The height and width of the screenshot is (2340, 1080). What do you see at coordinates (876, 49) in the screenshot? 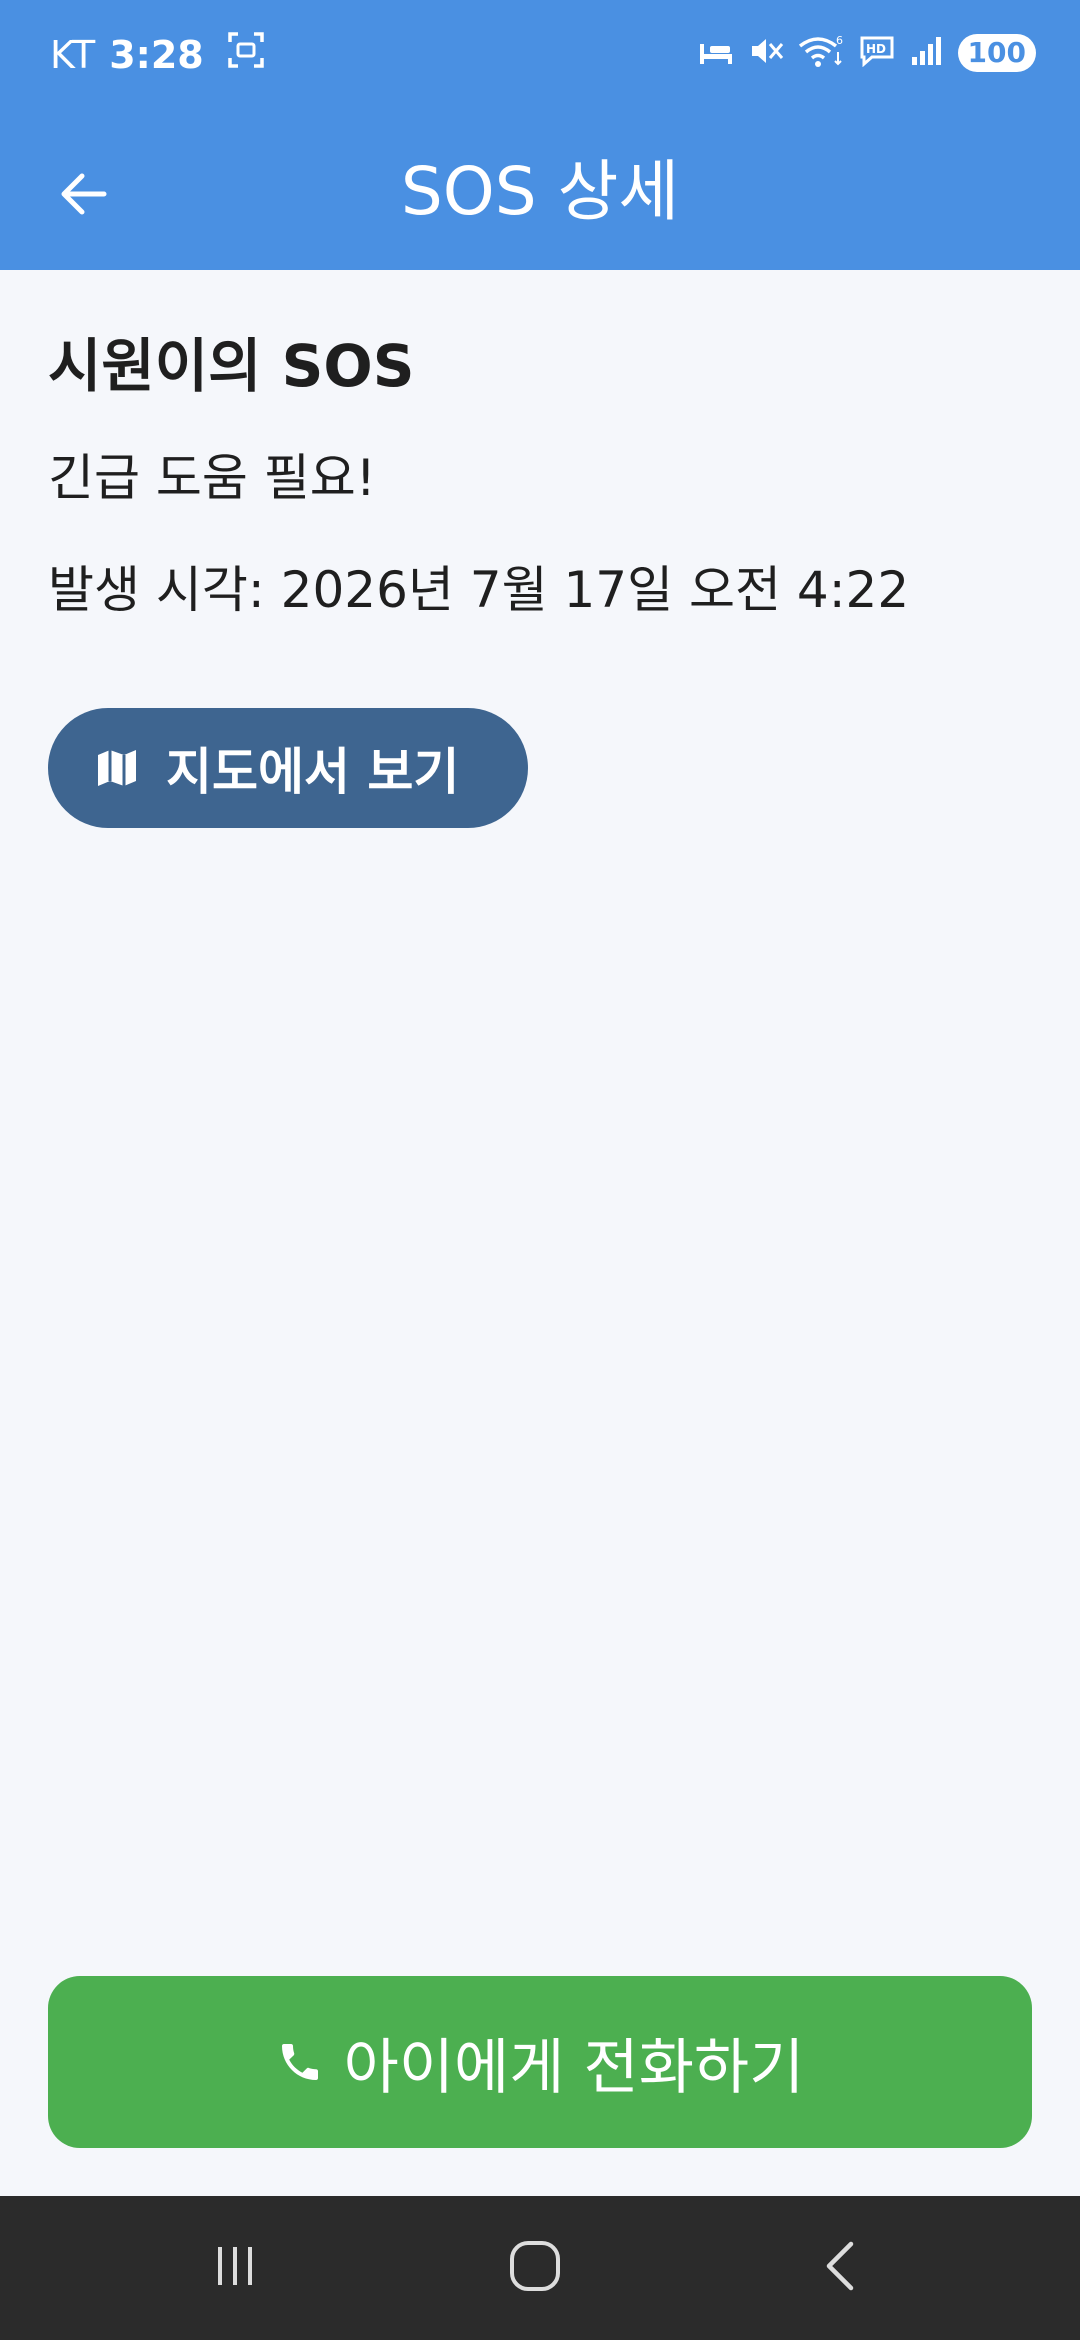
I see `svg-text: HD` at bounding box center [876, 49].